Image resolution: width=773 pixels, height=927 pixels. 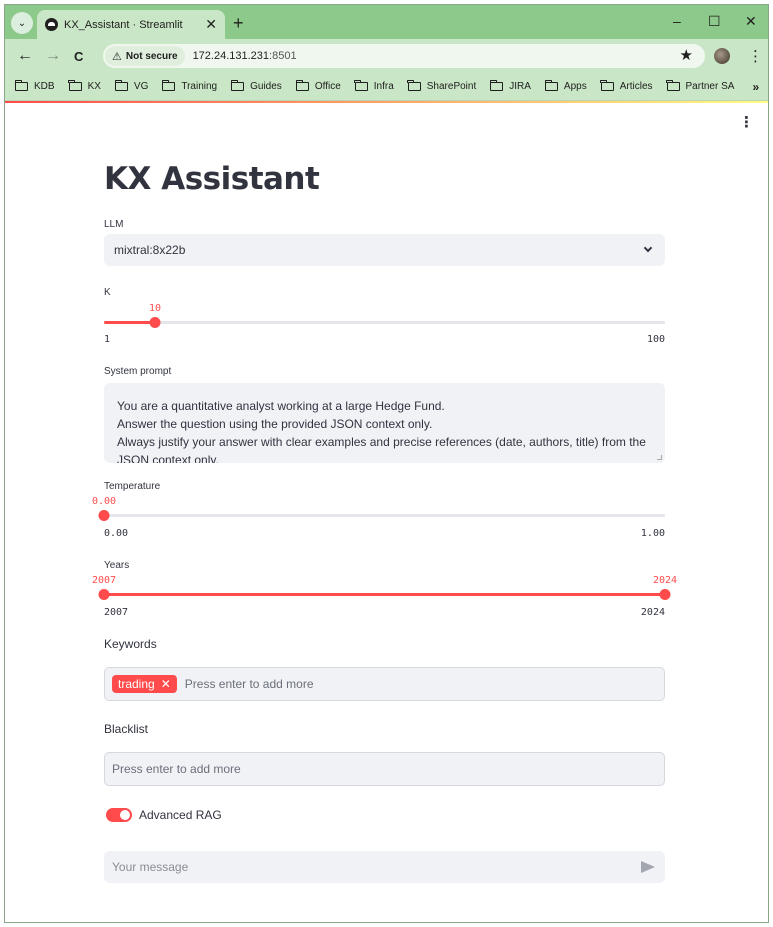 I want to click on bookmark-star-icon: ★, so click(x=686, y=55).